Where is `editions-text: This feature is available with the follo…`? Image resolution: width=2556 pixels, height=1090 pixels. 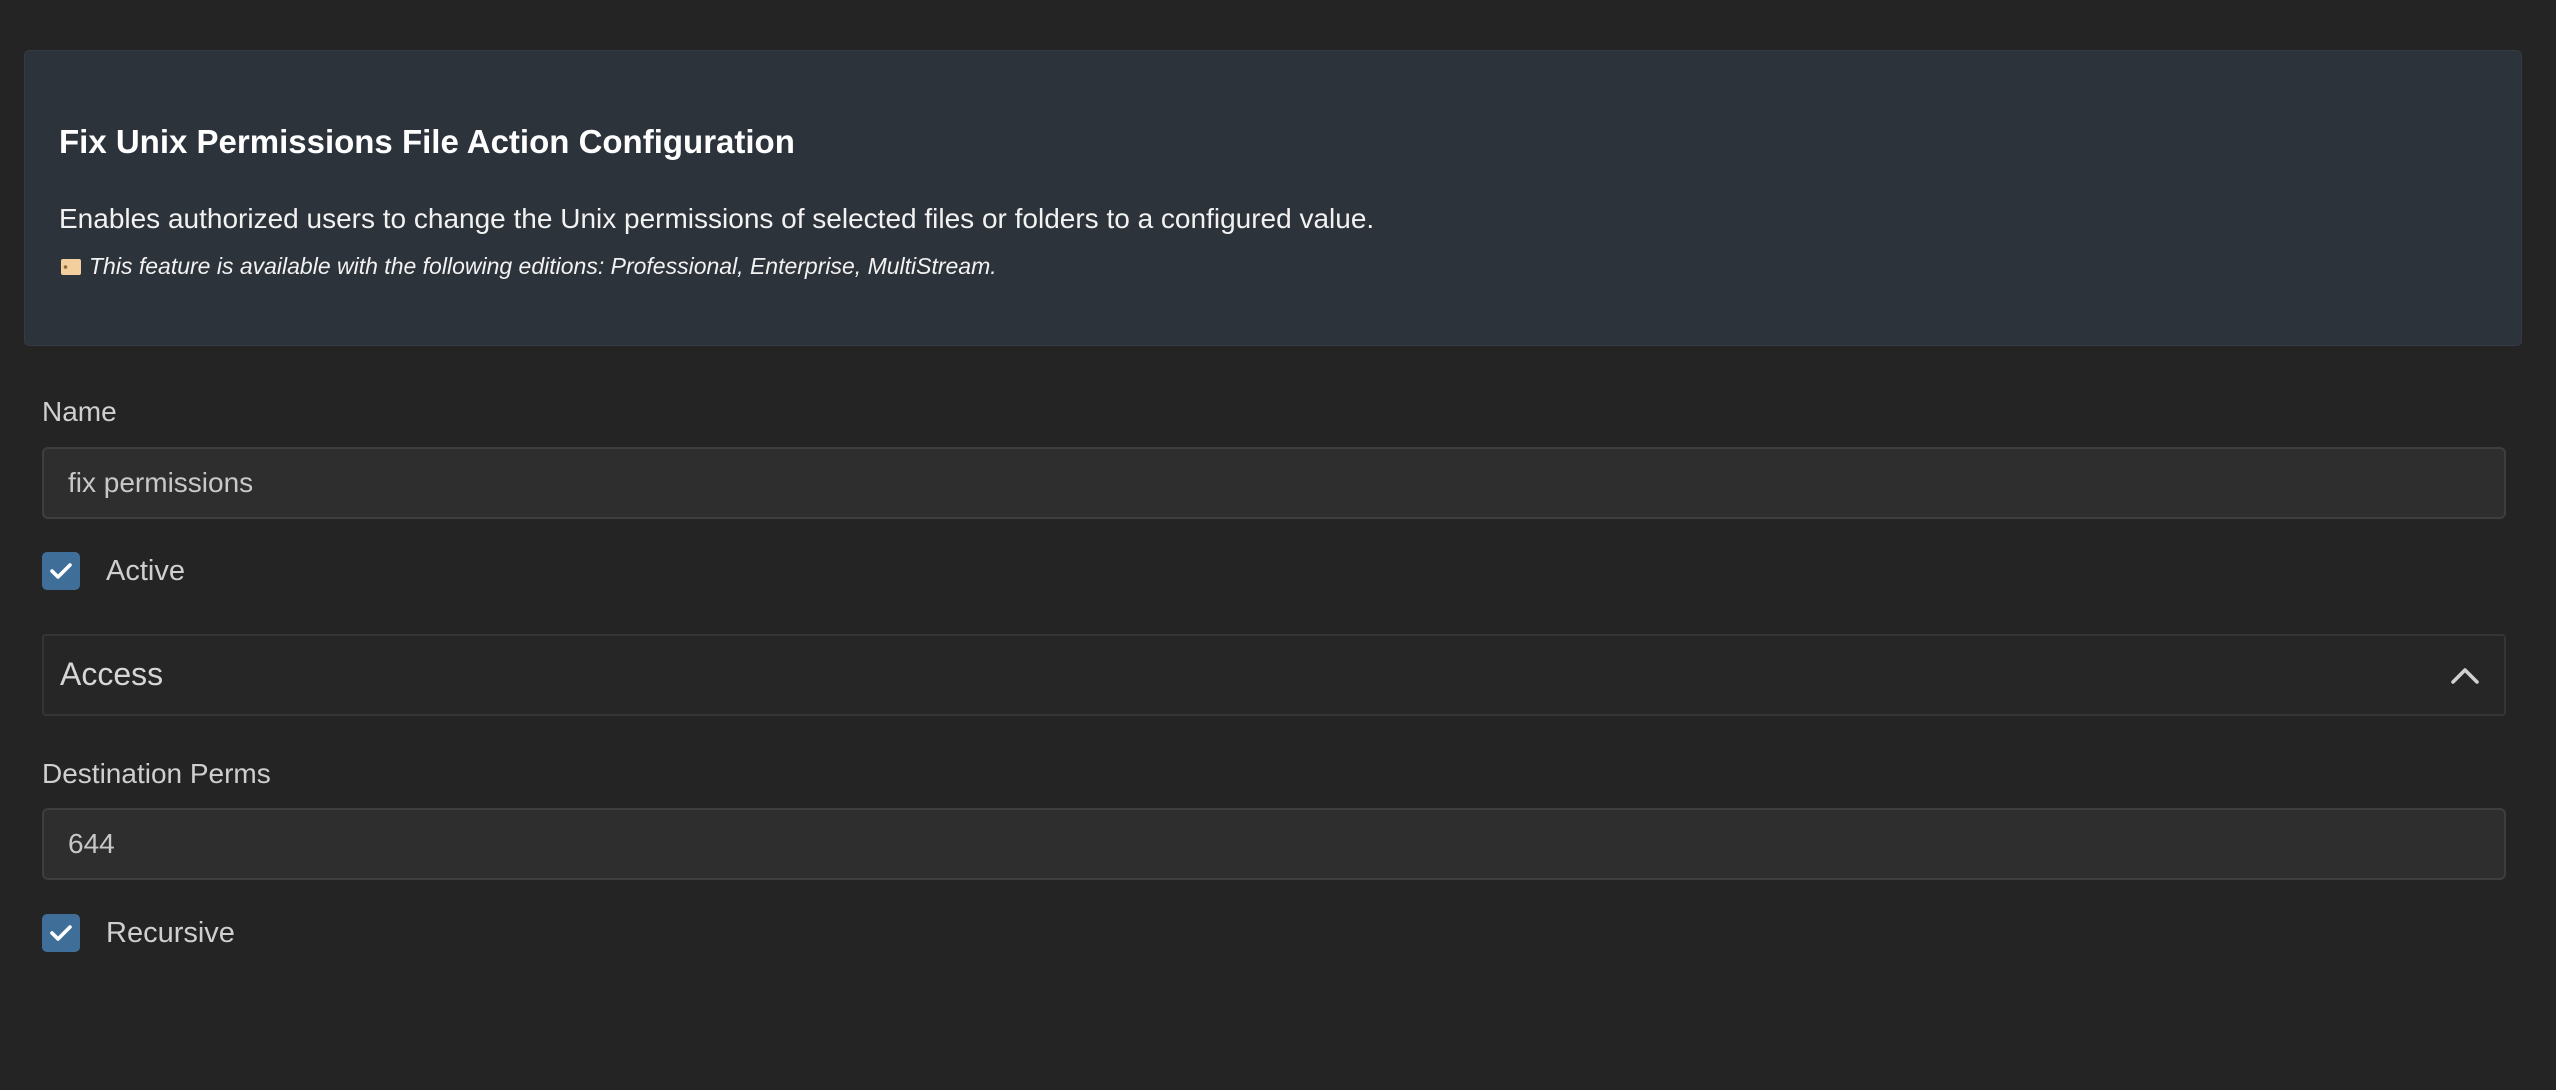
editions-text: This feature is available with the follo… is located at coordinates (543, 266).